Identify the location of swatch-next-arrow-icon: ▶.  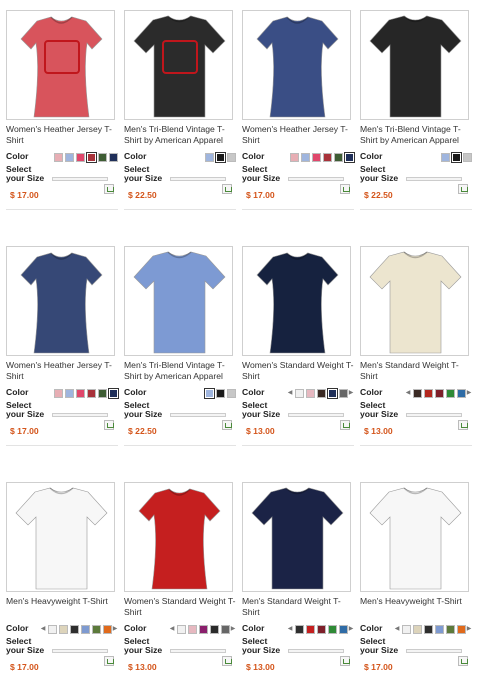
(469, 393).